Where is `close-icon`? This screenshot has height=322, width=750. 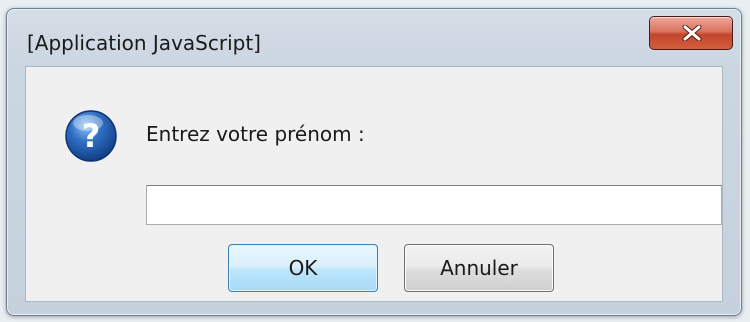
close-icon is located at coordinates (692, 33).